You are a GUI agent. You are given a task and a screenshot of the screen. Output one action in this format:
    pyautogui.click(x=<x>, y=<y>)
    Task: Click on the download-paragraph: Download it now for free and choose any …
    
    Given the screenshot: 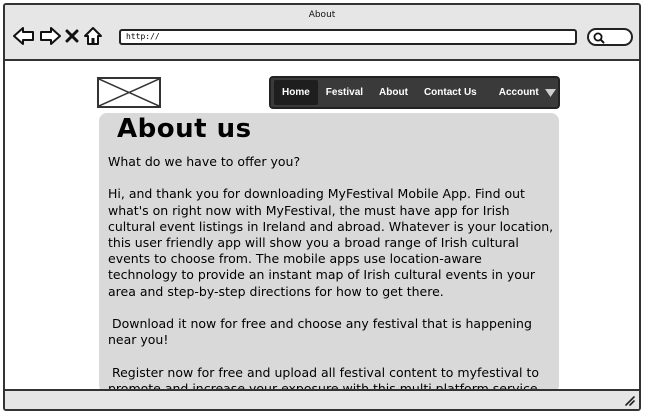 What is the action you would take?
    pyautogui.click(x=322, y=332)
    